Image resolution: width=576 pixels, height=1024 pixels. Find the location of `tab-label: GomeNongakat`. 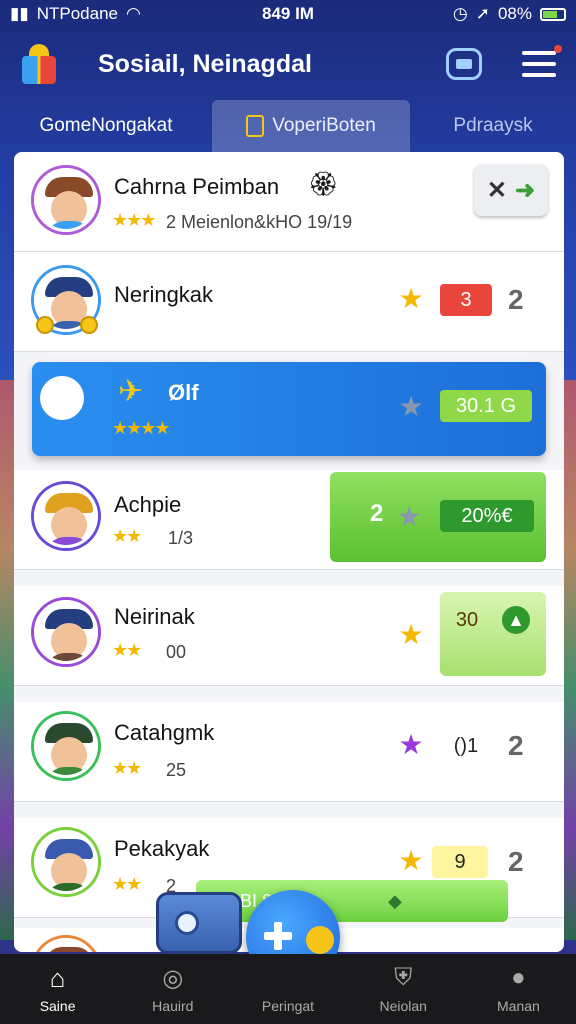

tab-label: GomeNongakat is located at coordinates (106, 125).